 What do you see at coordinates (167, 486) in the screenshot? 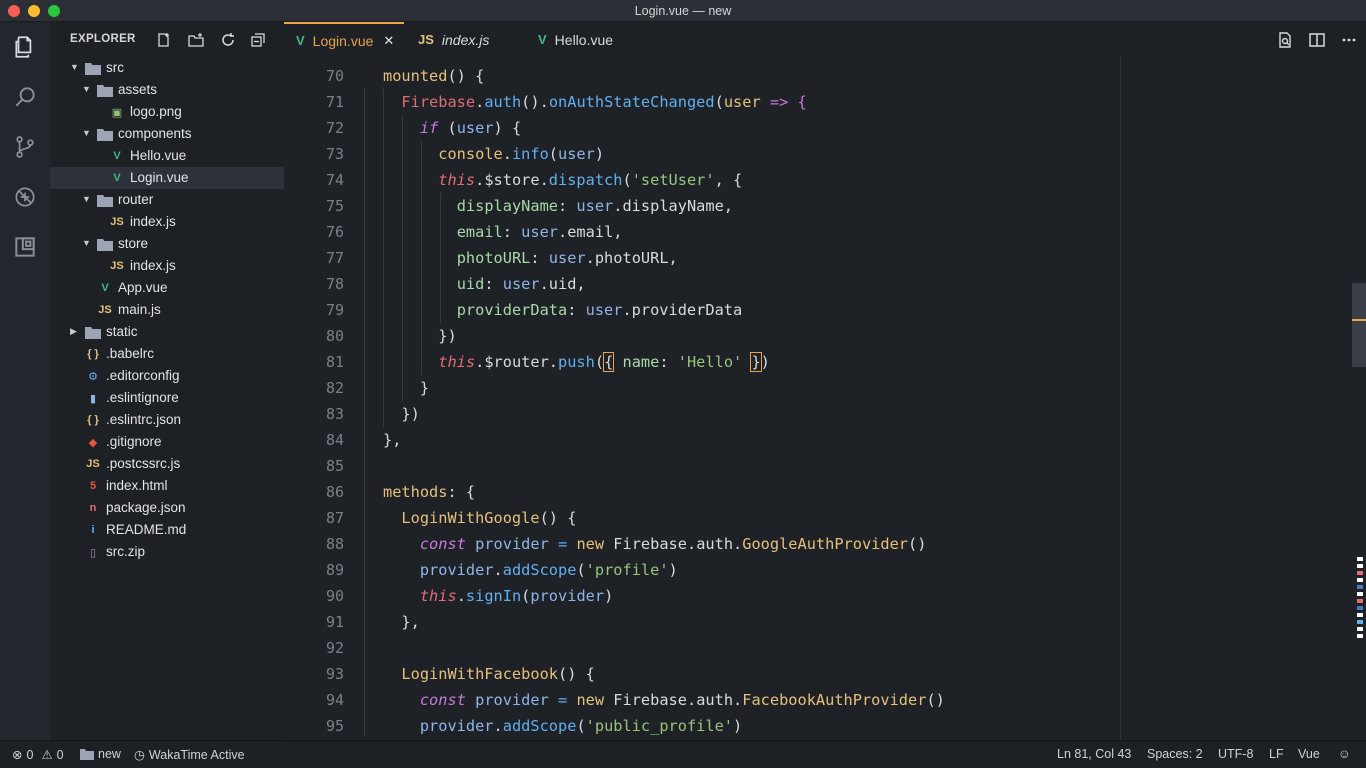
I see `tree-file: 5 index.html` at bounding box center [167, 486].